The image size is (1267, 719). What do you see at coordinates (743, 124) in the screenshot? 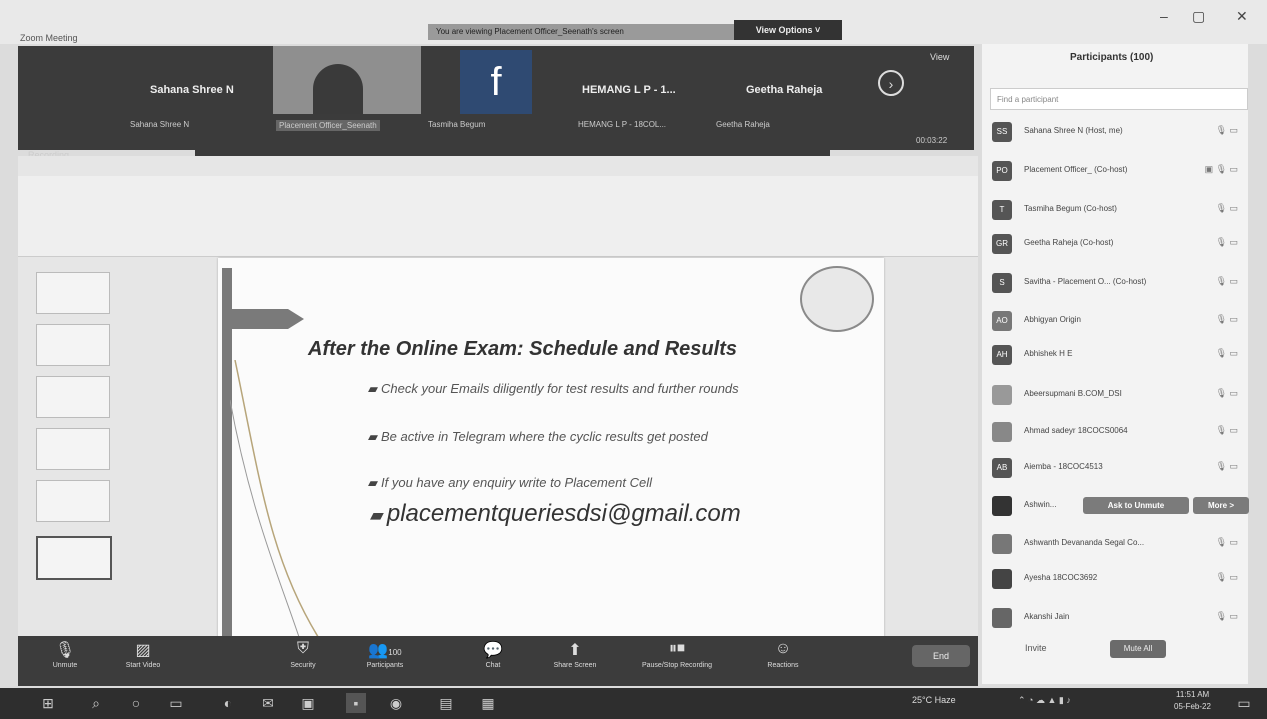
I see `tile-sub: Geetha Raheja` at bounding box center [743, 124].